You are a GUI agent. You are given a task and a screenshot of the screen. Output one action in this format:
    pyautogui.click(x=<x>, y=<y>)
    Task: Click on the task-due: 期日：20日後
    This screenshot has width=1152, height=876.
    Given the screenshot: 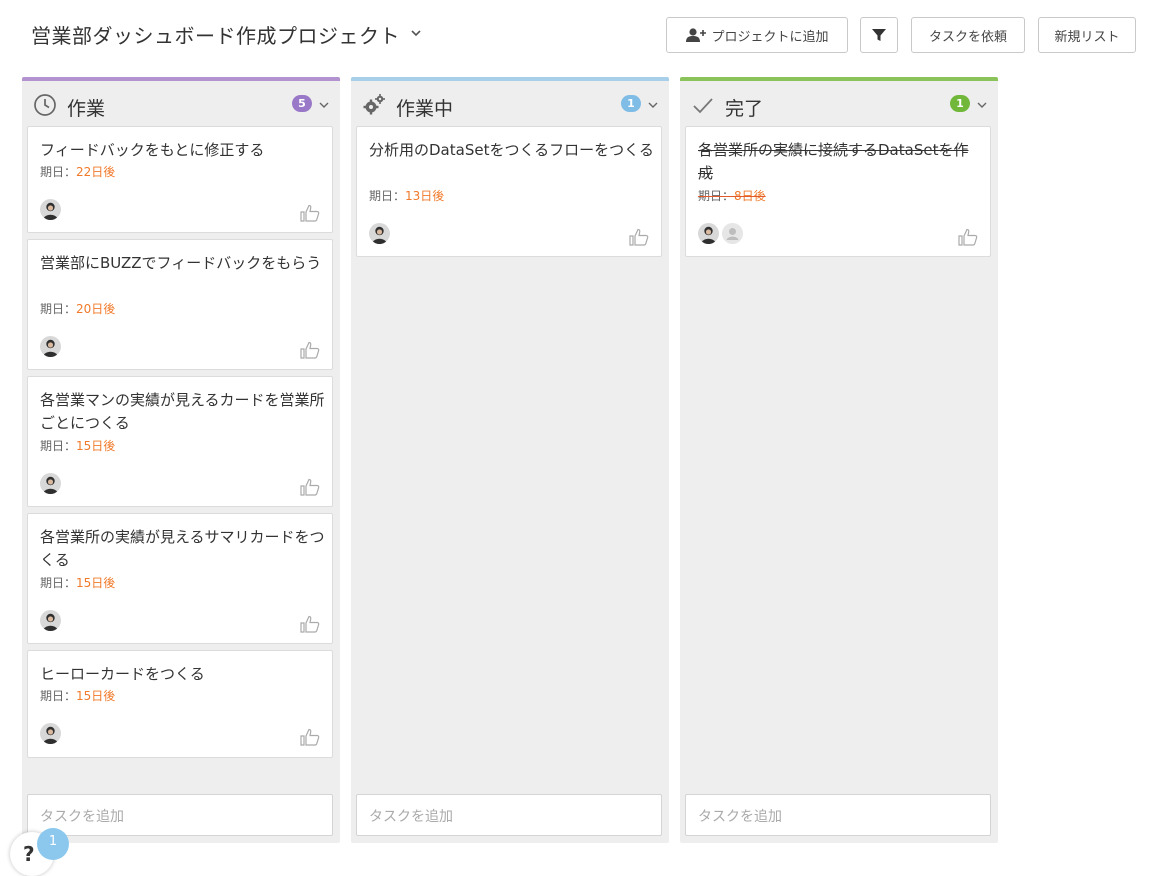 What is the action you would take?
    pyautogui.click(x=77, y=308)
    